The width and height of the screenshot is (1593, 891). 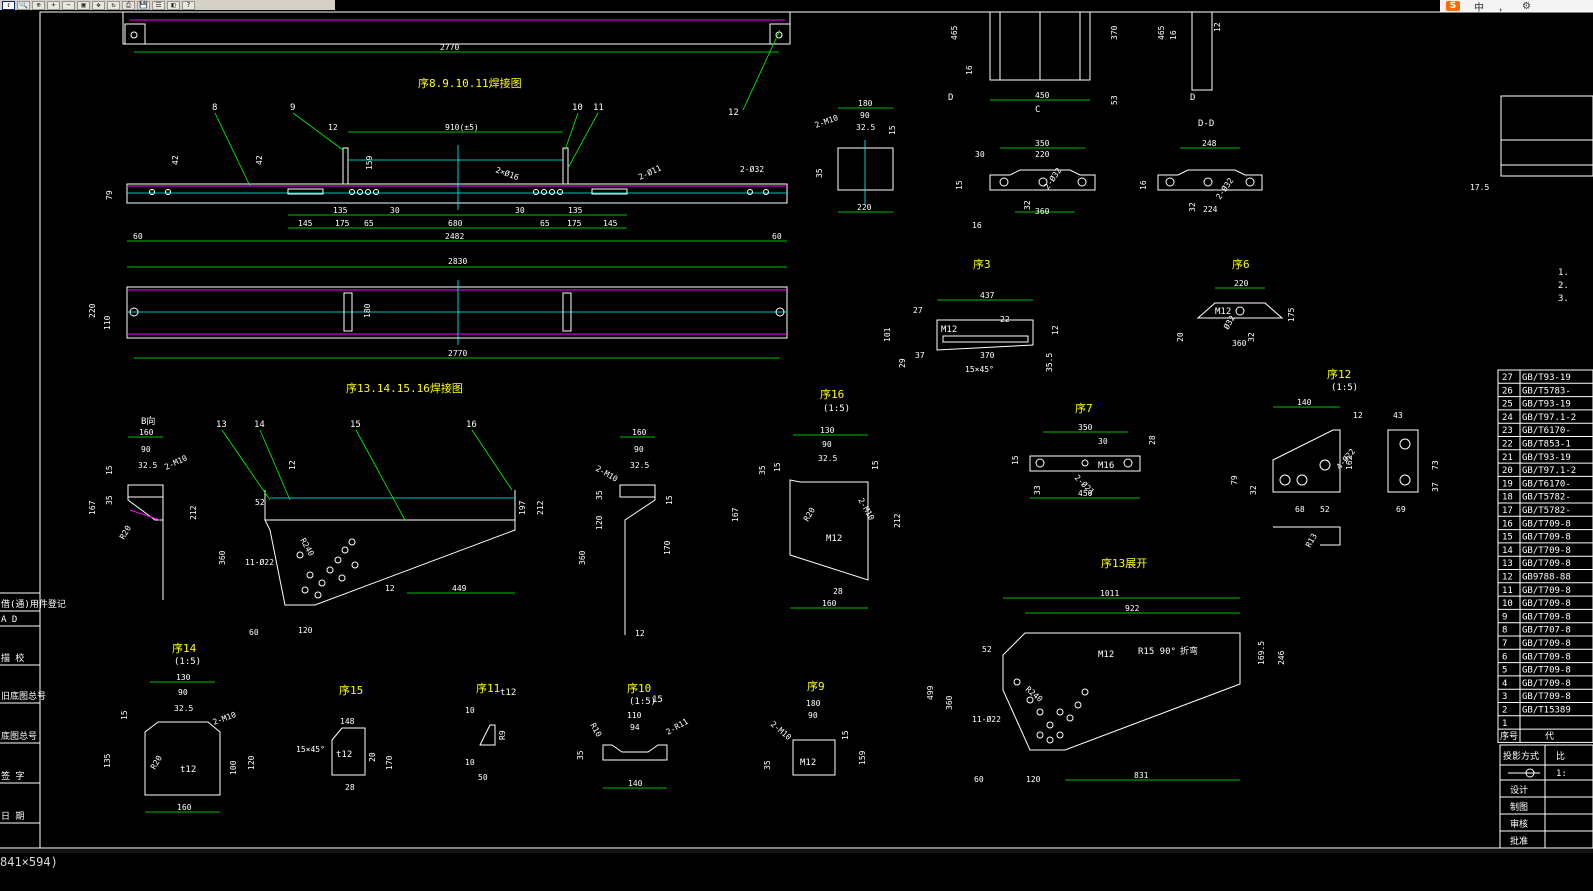 I want to click on svg-text: 20, so click(x=372, y=757).